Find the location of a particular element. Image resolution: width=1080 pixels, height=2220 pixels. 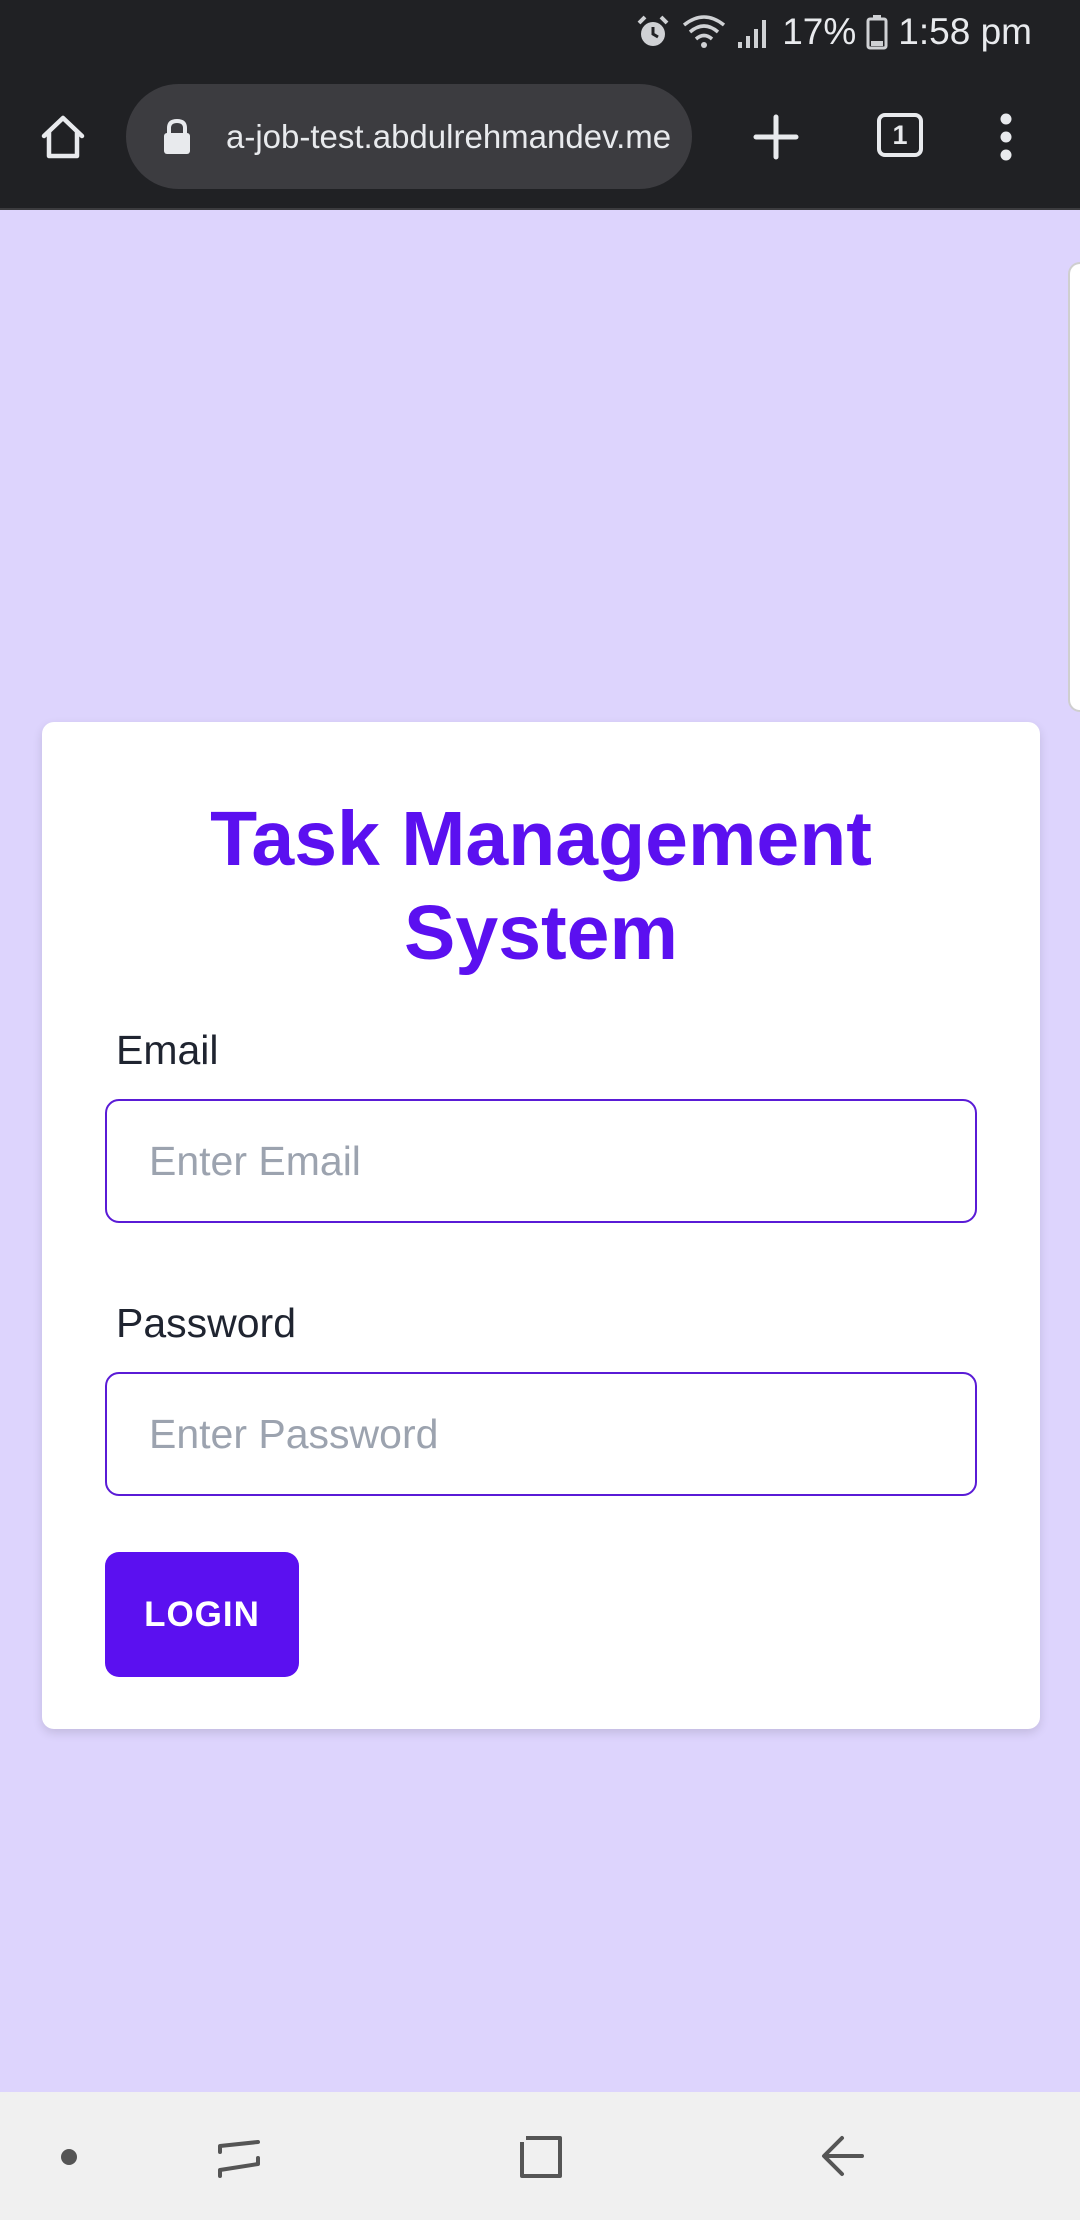

page-title: Task Management System is located at coordinates (541, 886).